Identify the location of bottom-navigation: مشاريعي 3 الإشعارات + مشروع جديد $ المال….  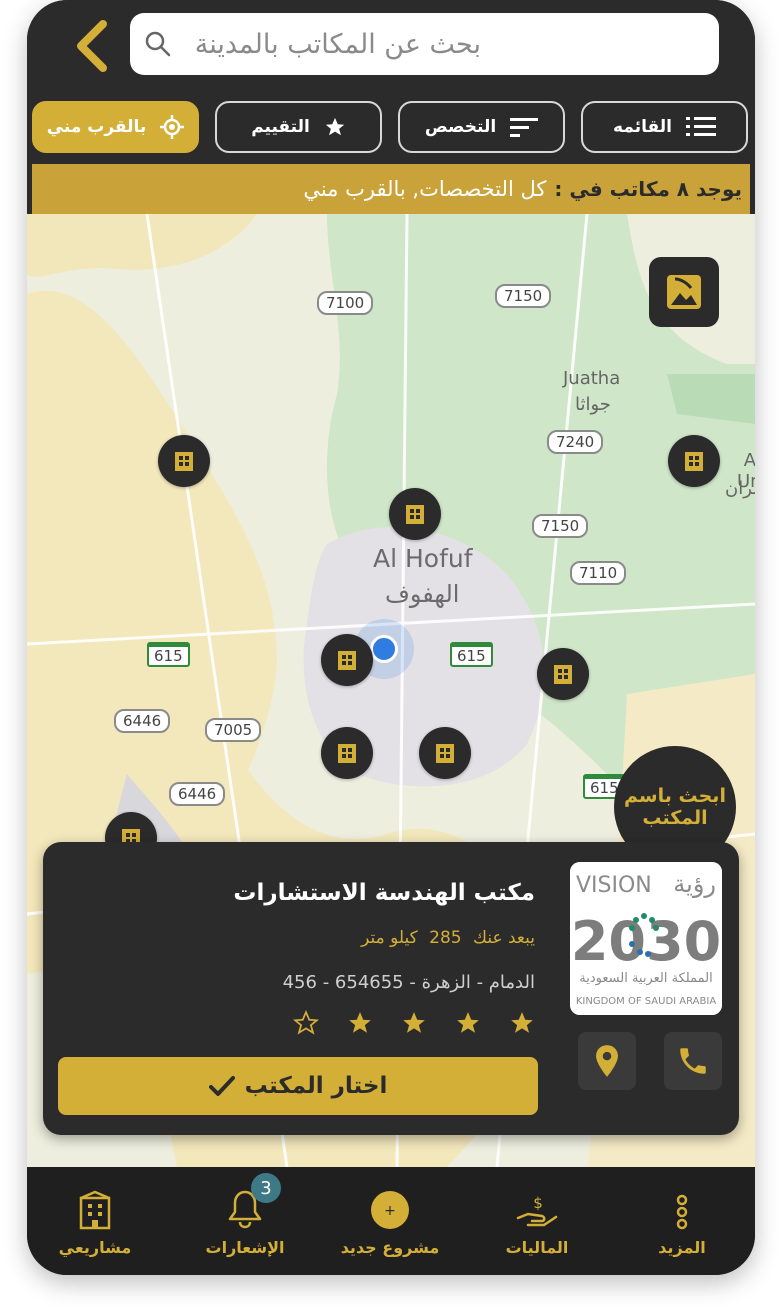
(391, 1221).